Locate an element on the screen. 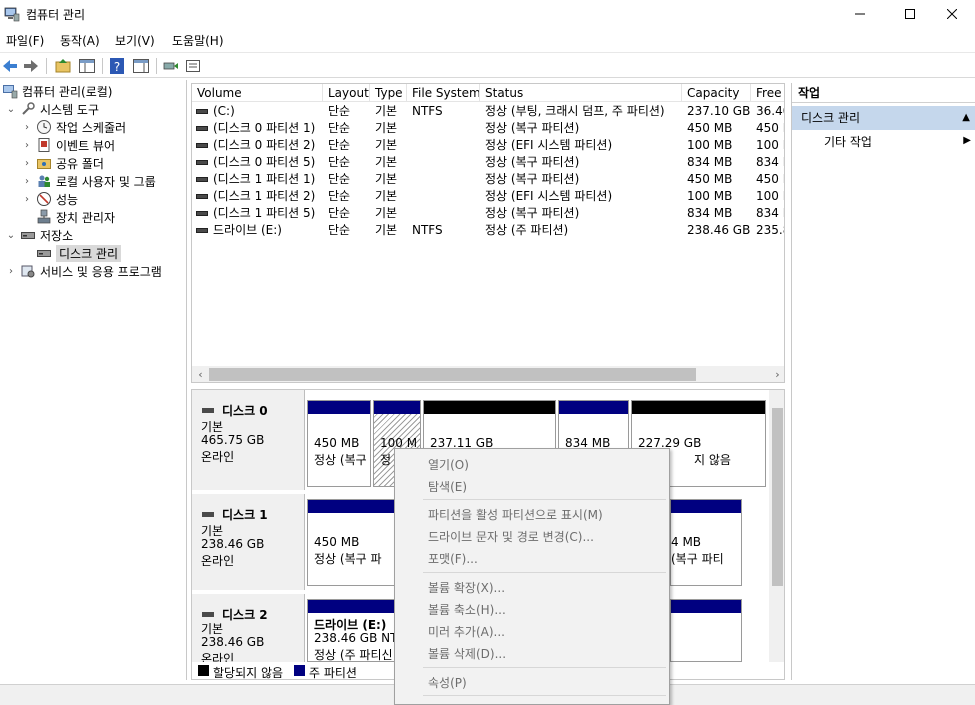  vertical-scrollbar is located at coordinates (776, 526).